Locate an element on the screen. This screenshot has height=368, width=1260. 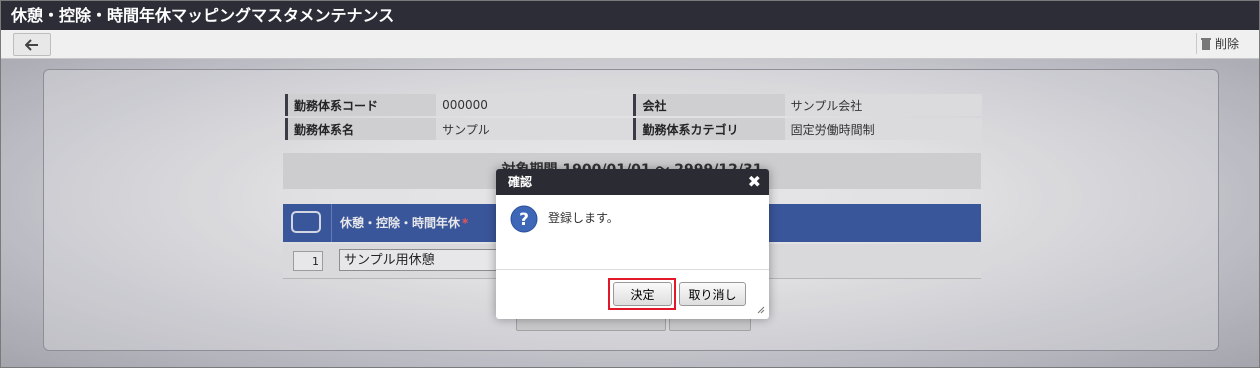
dialog-footer: 決定 取り消し is located at coordinates (632, 294).